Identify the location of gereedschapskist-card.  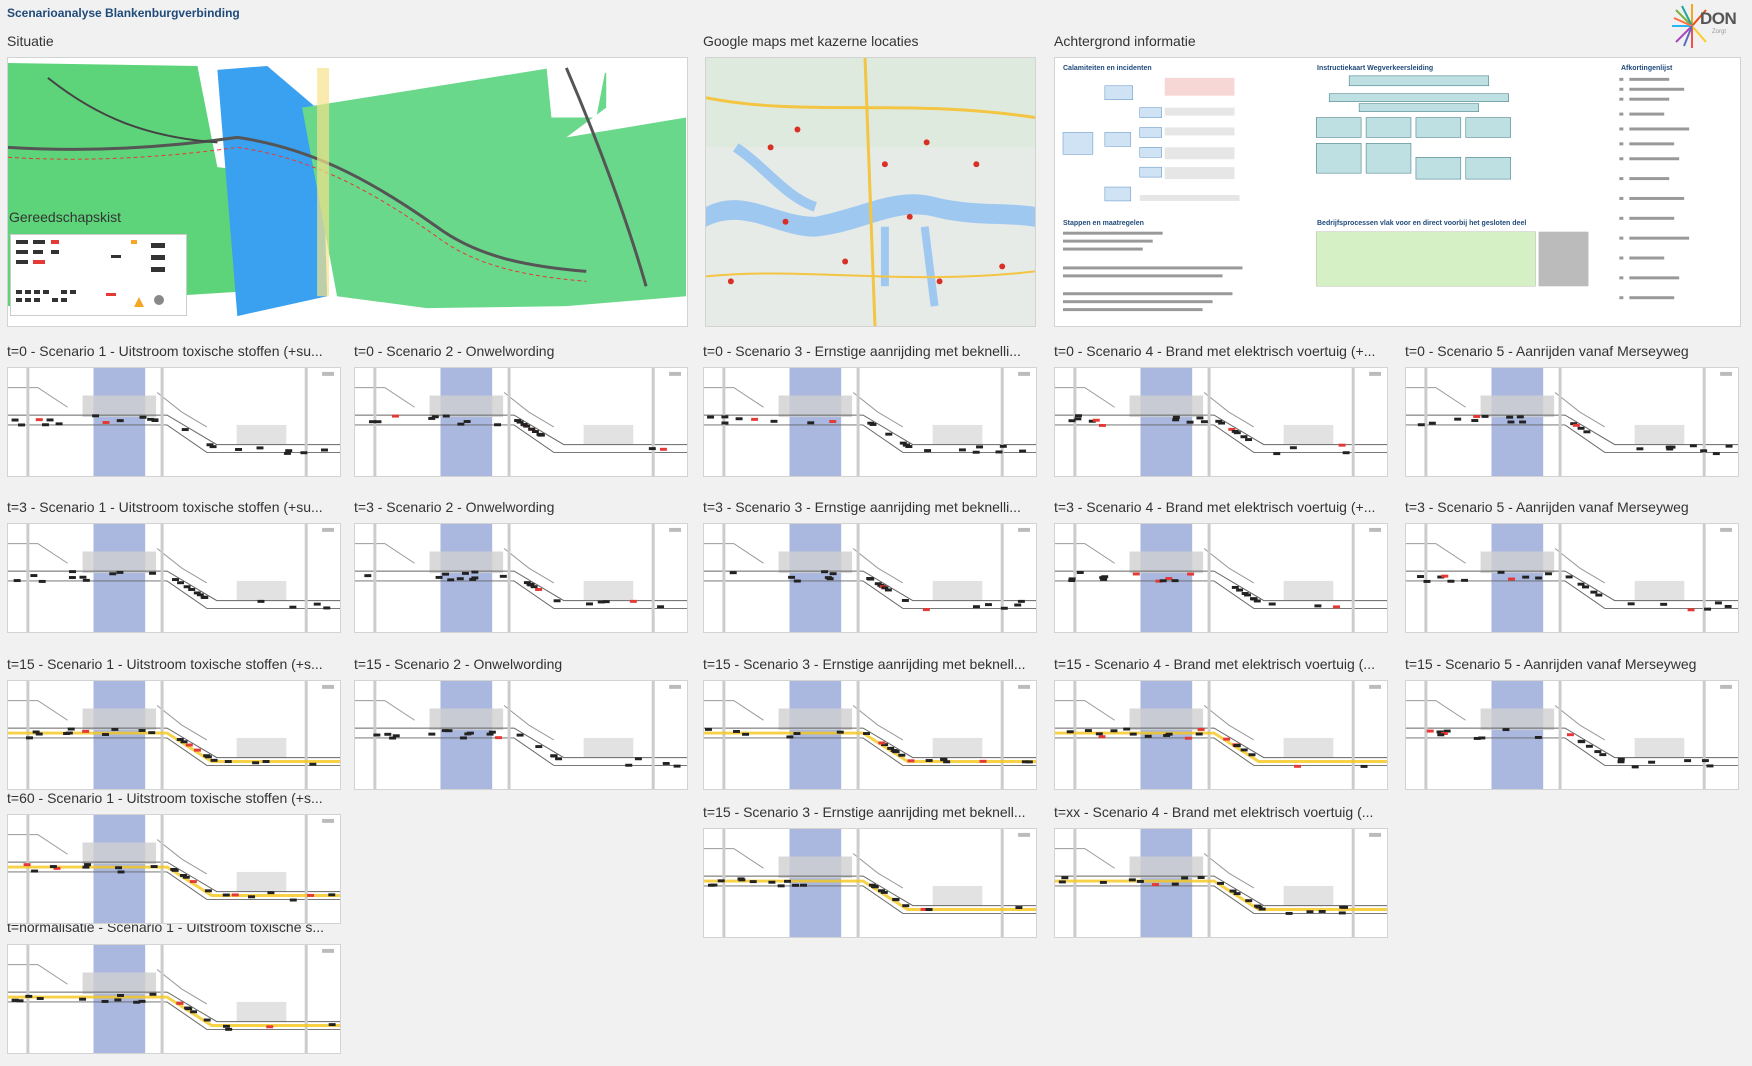
(98, 275).